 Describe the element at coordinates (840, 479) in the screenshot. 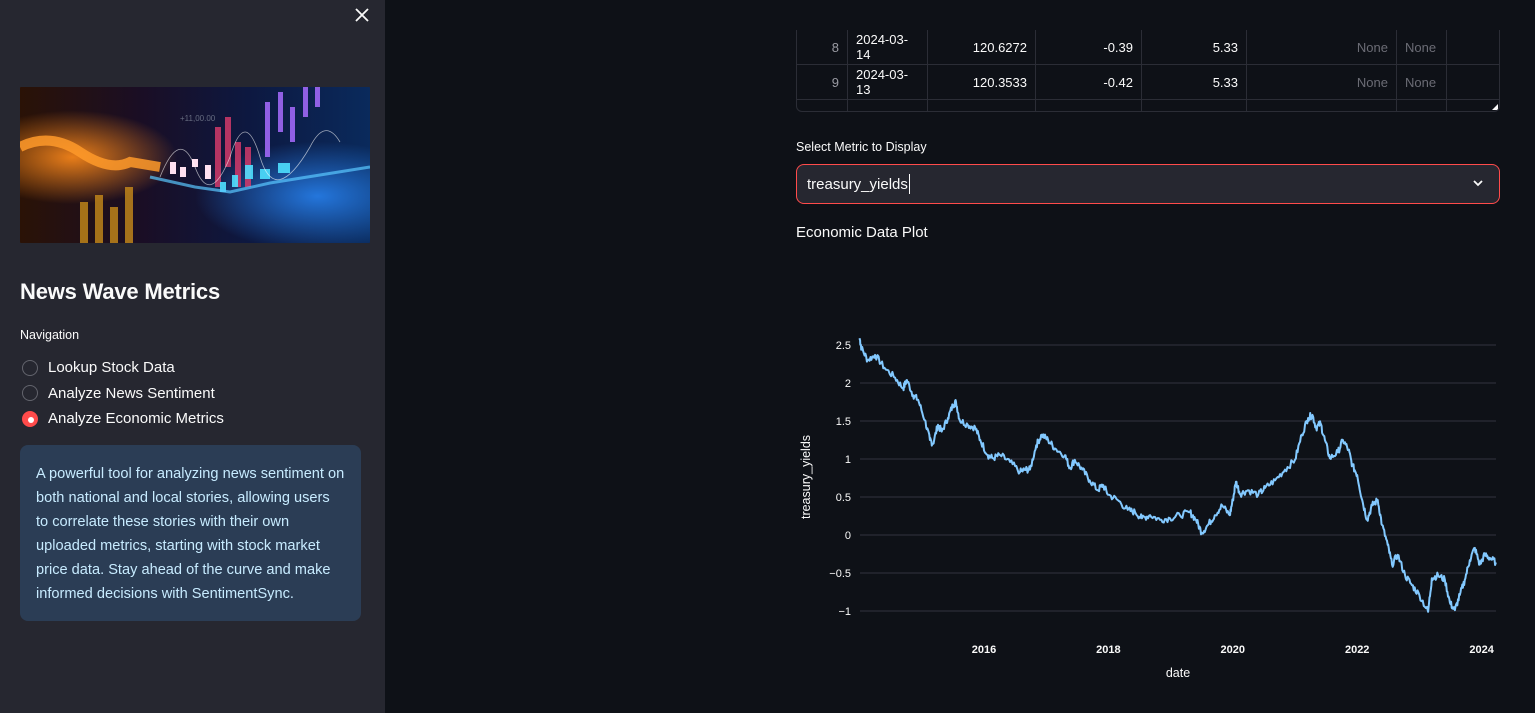

I see `y-tick-labels: 2.5 2 1.5 1 0.5 0 −0.5 −1` at that location.